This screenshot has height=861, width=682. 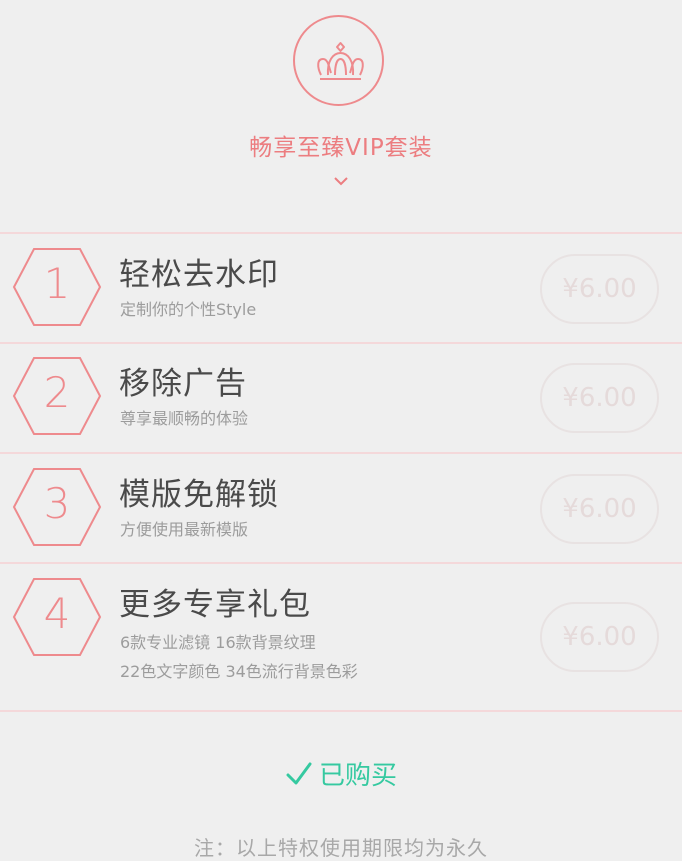 I want to click on item-number: 3, so click(x=57, y=503).